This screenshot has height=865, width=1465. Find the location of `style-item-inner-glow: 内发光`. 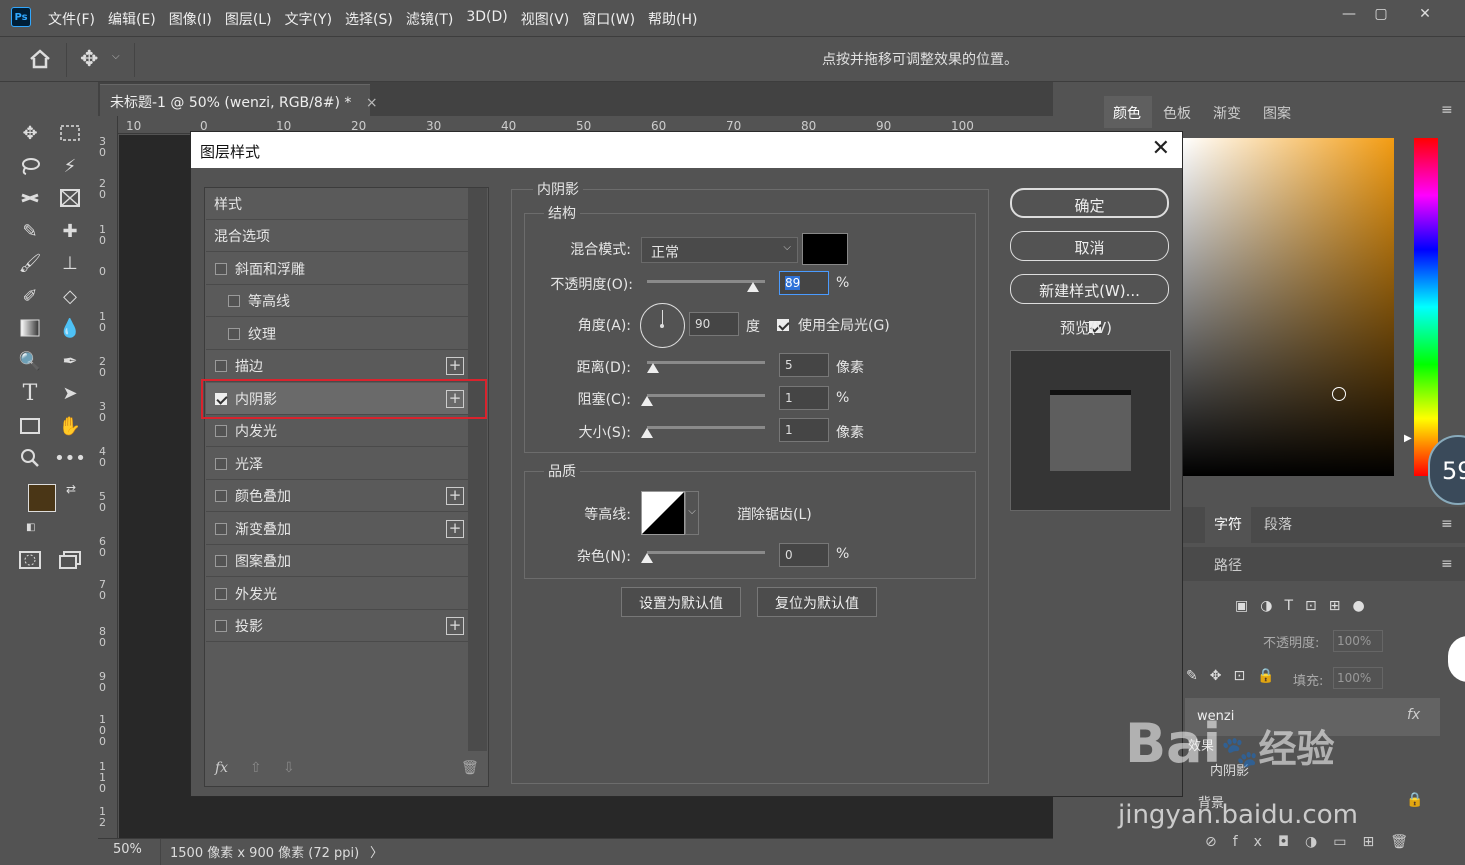

style-item-inner-glow: 内发光 is located at coordinates (337, 431).